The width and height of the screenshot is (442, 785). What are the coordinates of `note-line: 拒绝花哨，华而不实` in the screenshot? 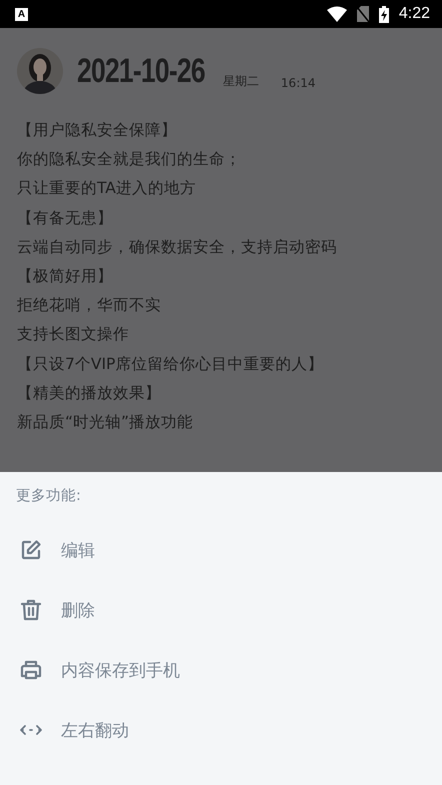 It's located at (89, 305).